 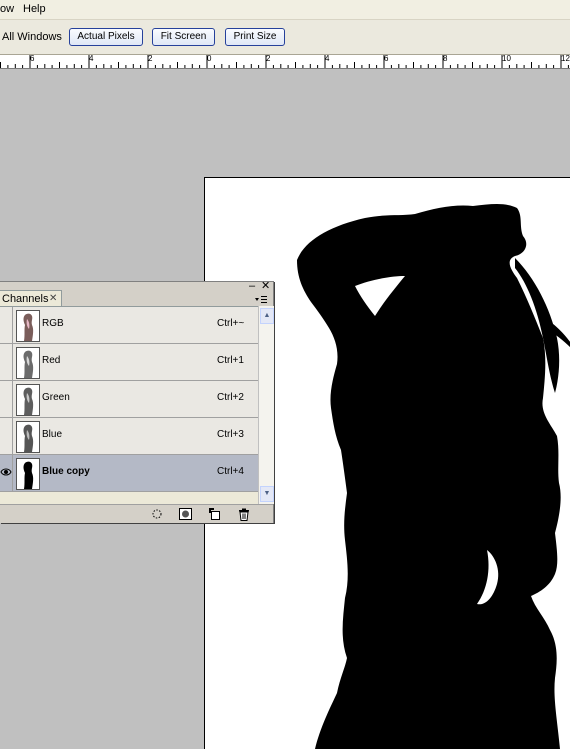 I want to click on panel-titlebar, so click(x=136, y=286).